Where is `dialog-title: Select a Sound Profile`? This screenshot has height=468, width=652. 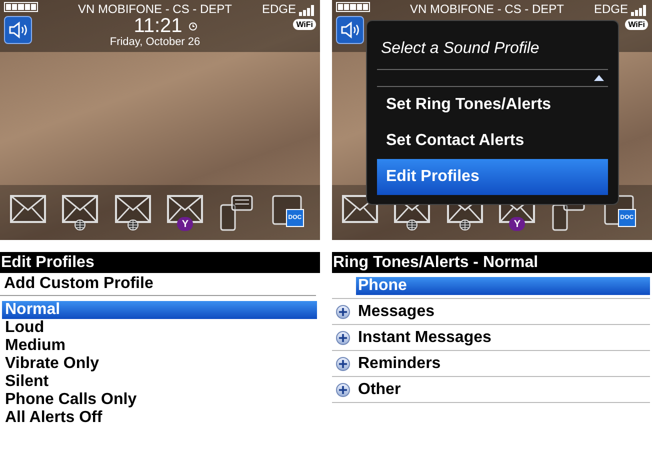
dialog-title: Select a Sound Profile is located at coordinates (460, 49).